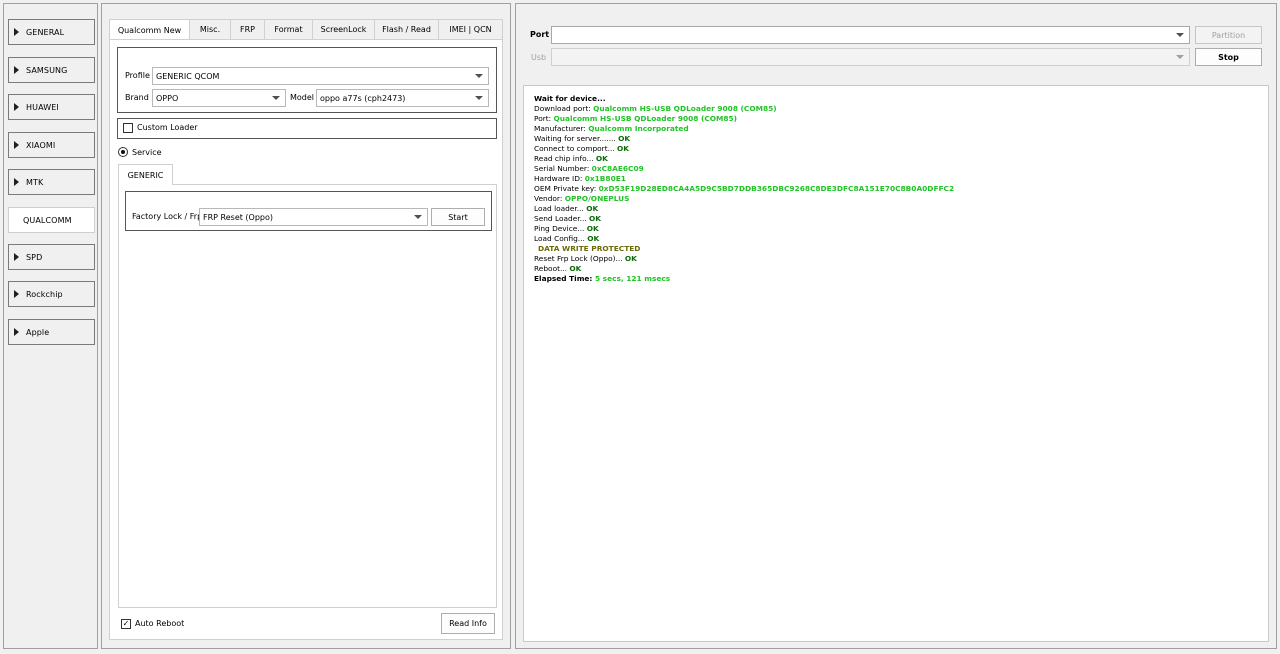  Describe the element at coordinates (896, 129) in the screenshot. I see `log-line: Manufacturer: Qualcomm Incorporated` at that location.